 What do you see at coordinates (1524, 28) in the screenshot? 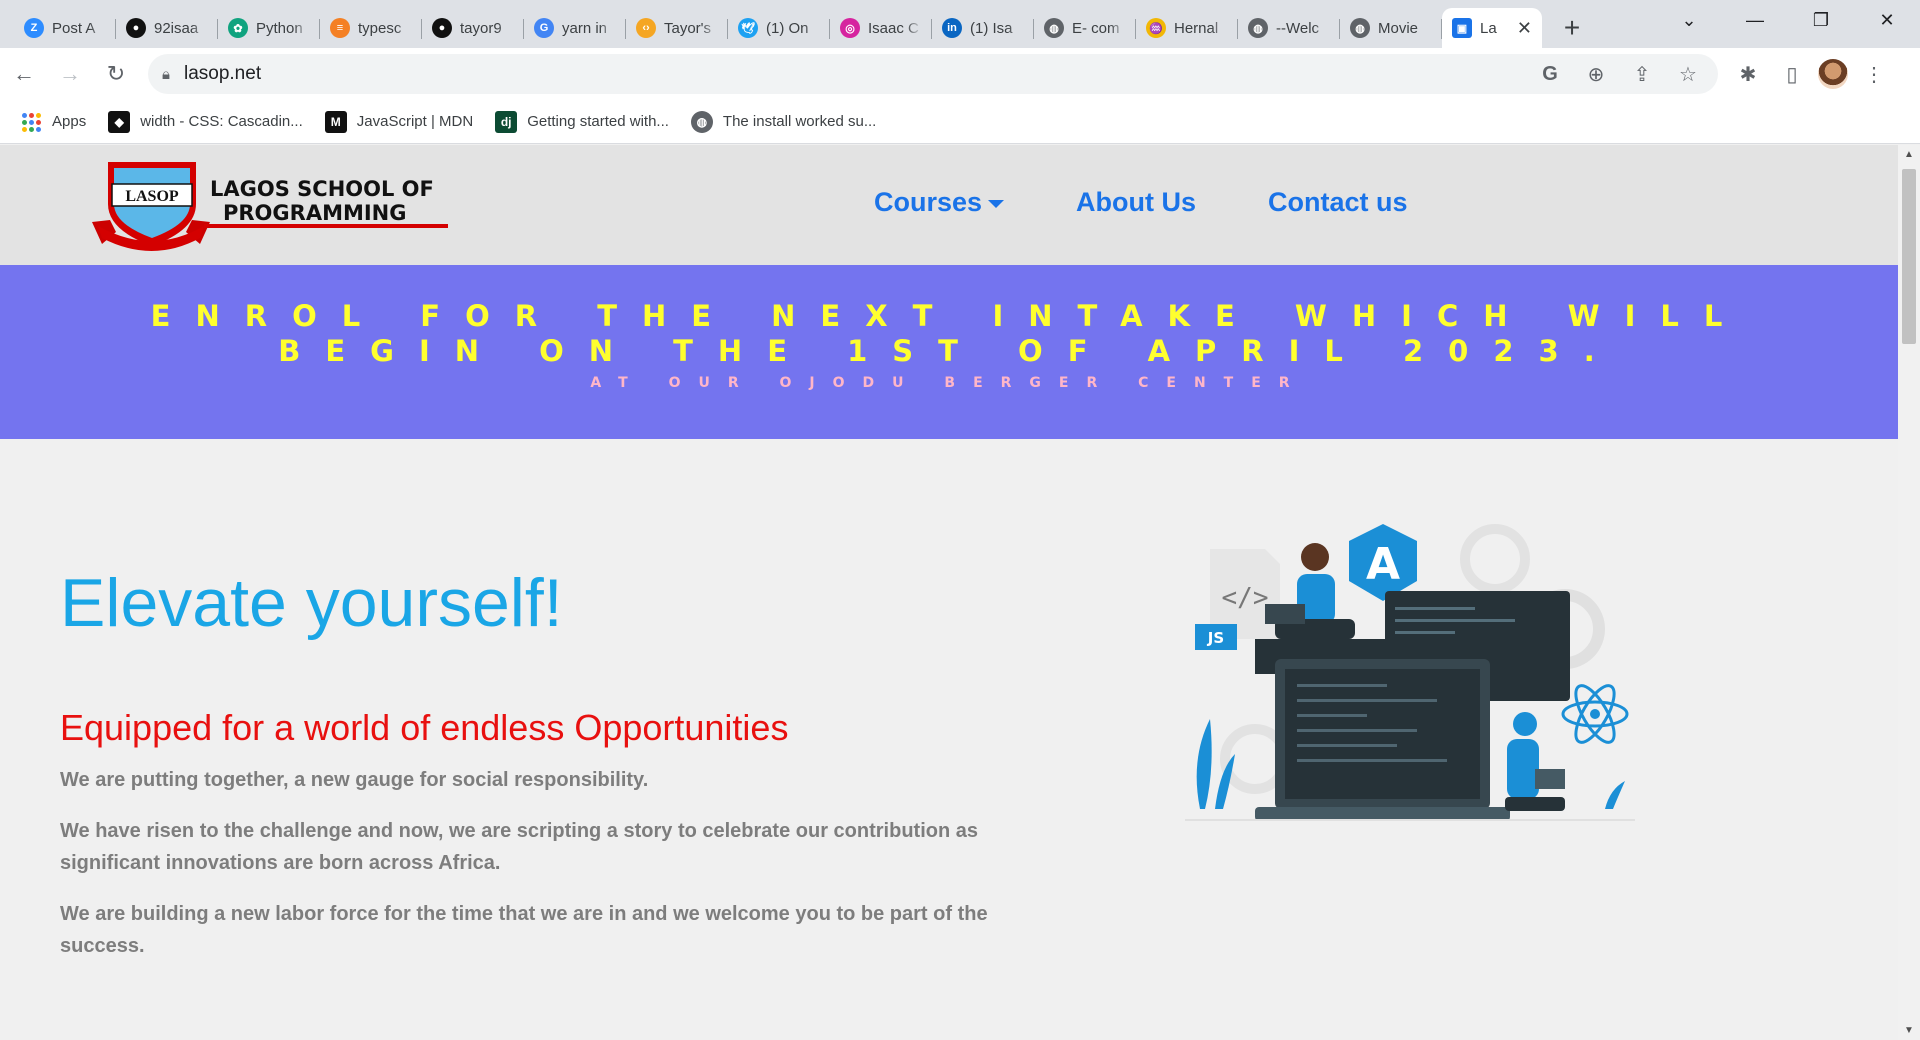
I see `close-tab-icon: ✕` at bounding box center [1524, 28].